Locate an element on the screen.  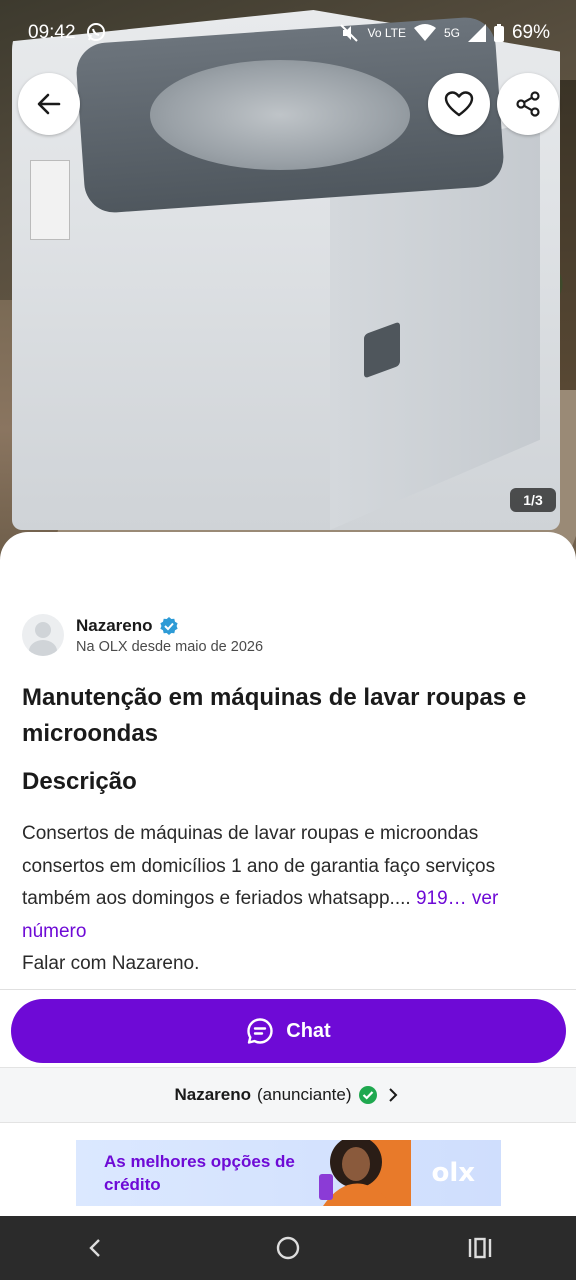
status-icons: Vo LTE 5G 69% is located at coordinates (444, 33).